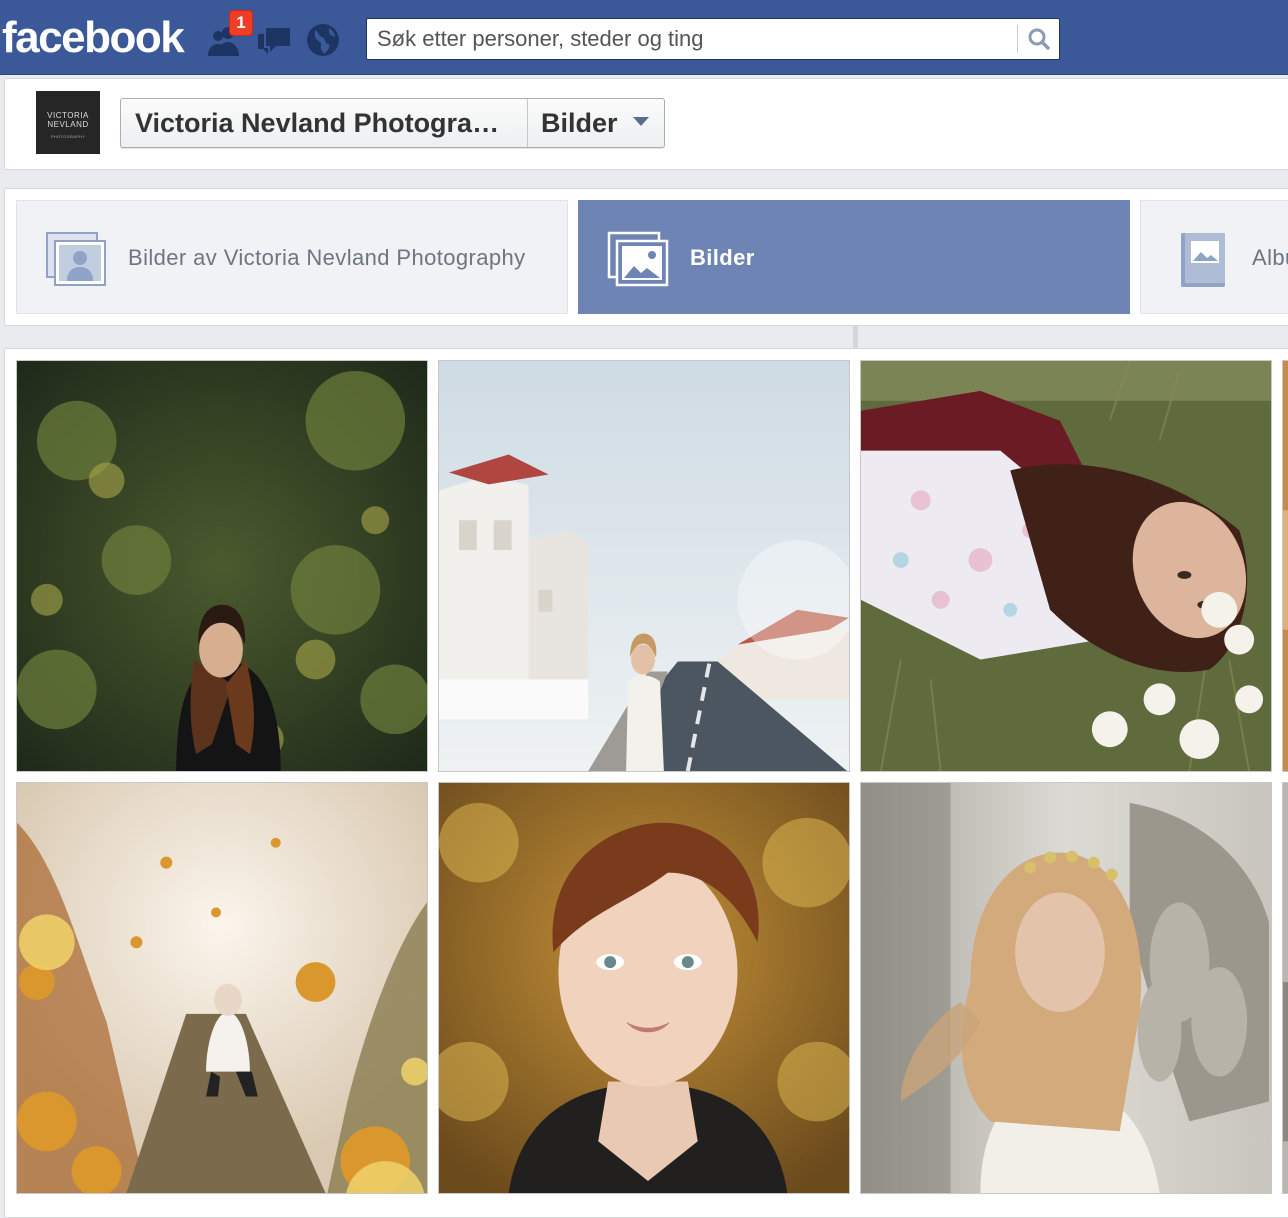 This screenshot has width=1288, height=1218. Describe the element at coordinates (1270, 257) in the screenshot. I see `tab-label: Albumer` at that location.